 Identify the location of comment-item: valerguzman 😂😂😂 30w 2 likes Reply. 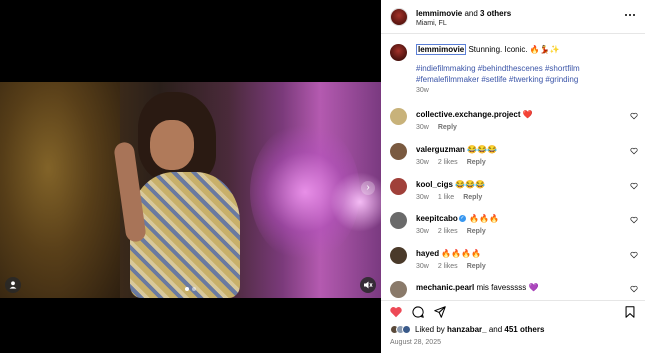
(513, 160).